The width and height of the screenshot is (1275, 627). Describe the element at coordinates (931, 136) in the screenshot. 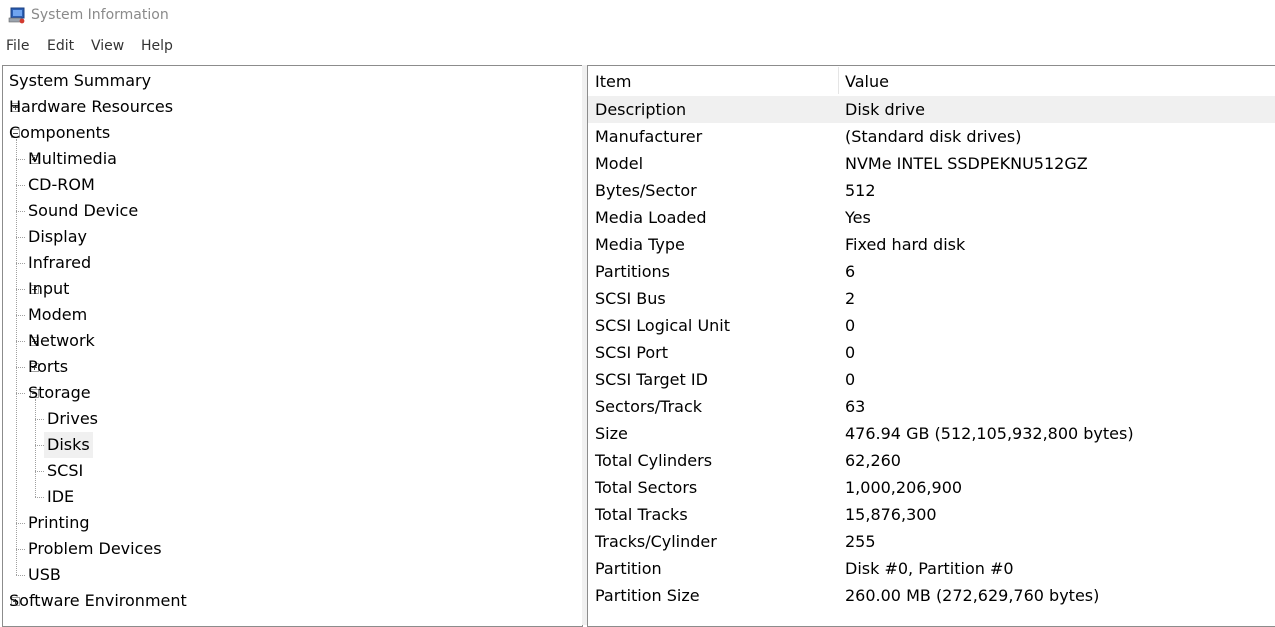

I see `table-row: Manufacturer (Standard disk drives)` at that location.